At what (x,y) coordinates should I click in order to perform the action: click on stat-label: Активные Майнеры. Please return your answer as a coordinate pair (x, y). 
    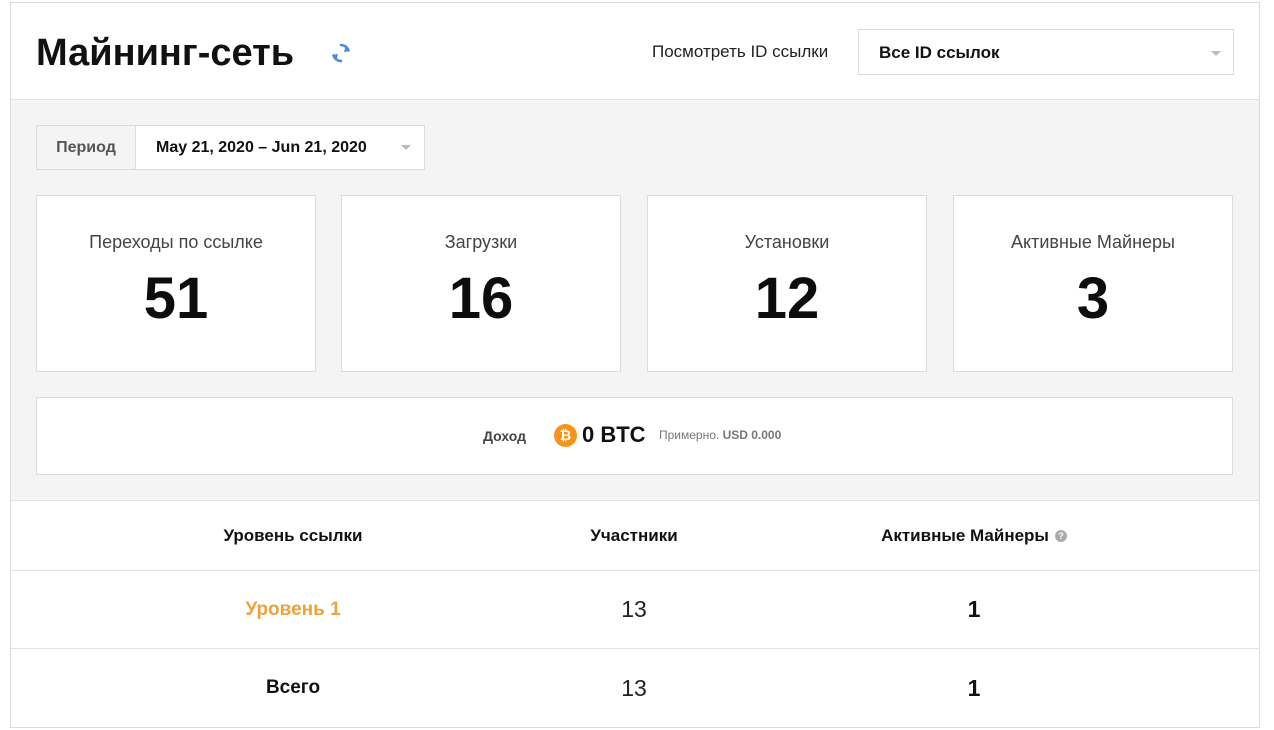
    Looking at the image, I should click on (1093, 242).